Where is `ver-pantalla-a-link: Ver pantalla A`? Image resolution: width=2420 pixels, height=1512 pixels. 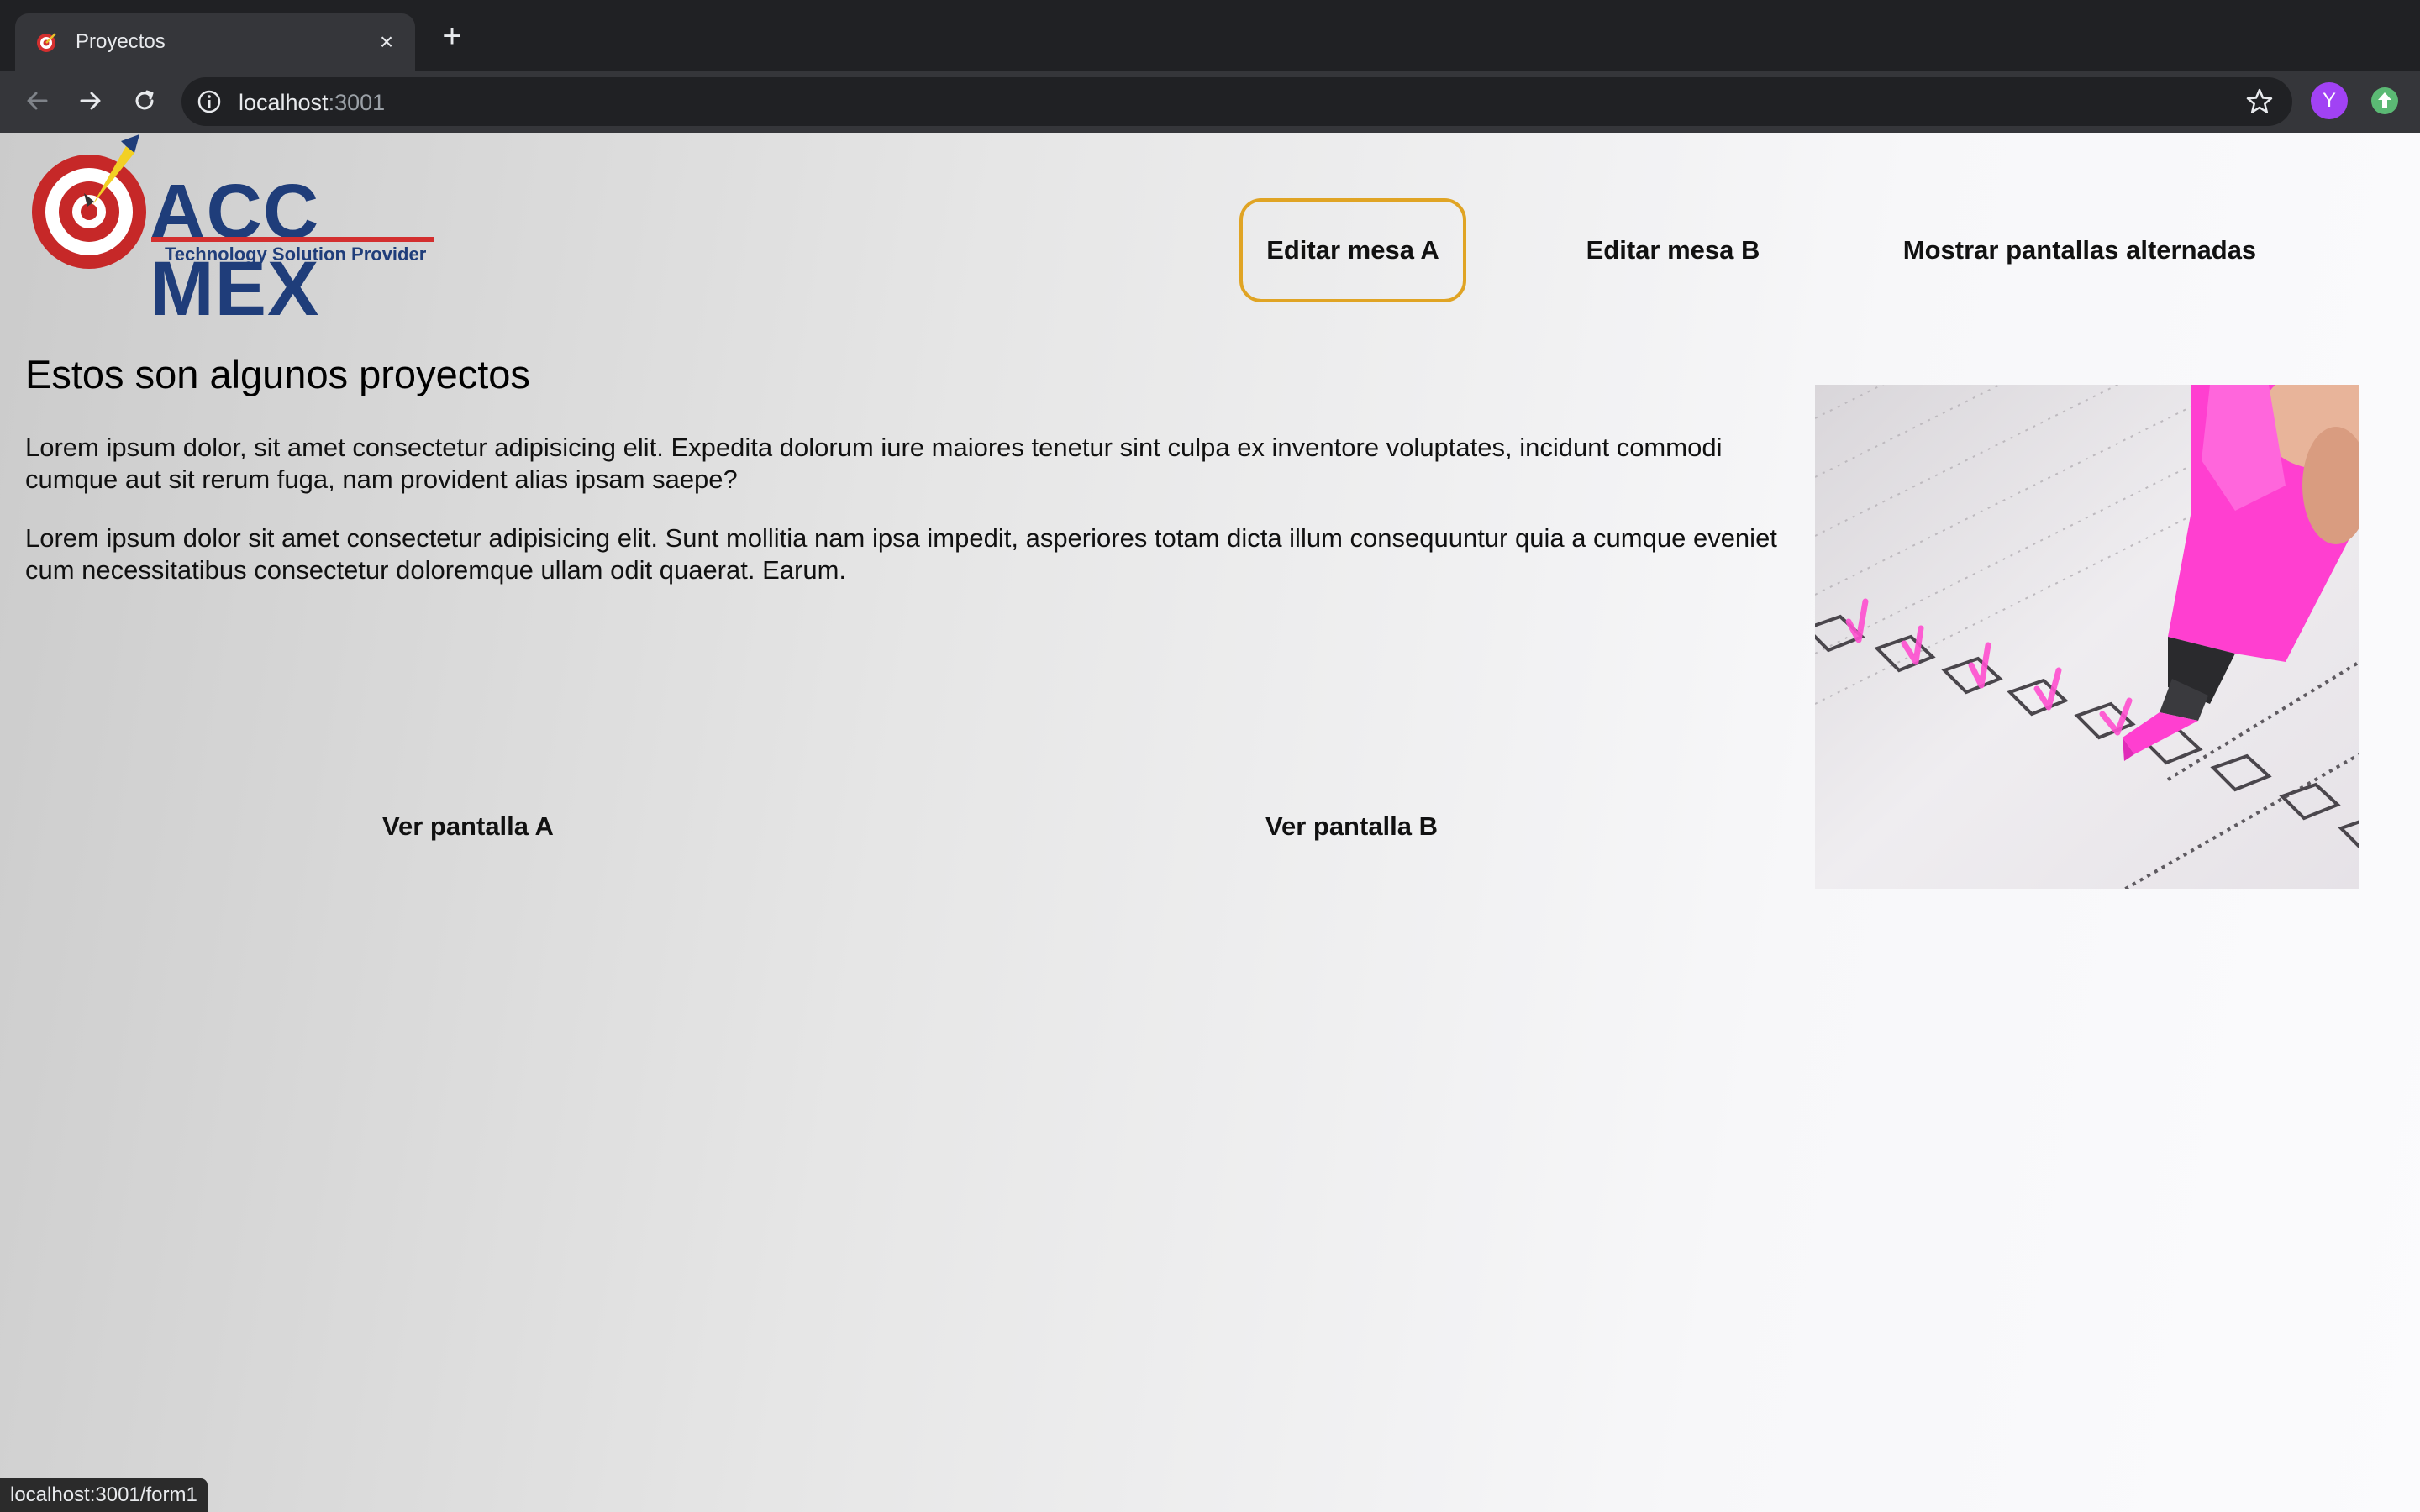
ver-pantalla-a-link: Ver pantalla A is located at coordinates (468, 826).